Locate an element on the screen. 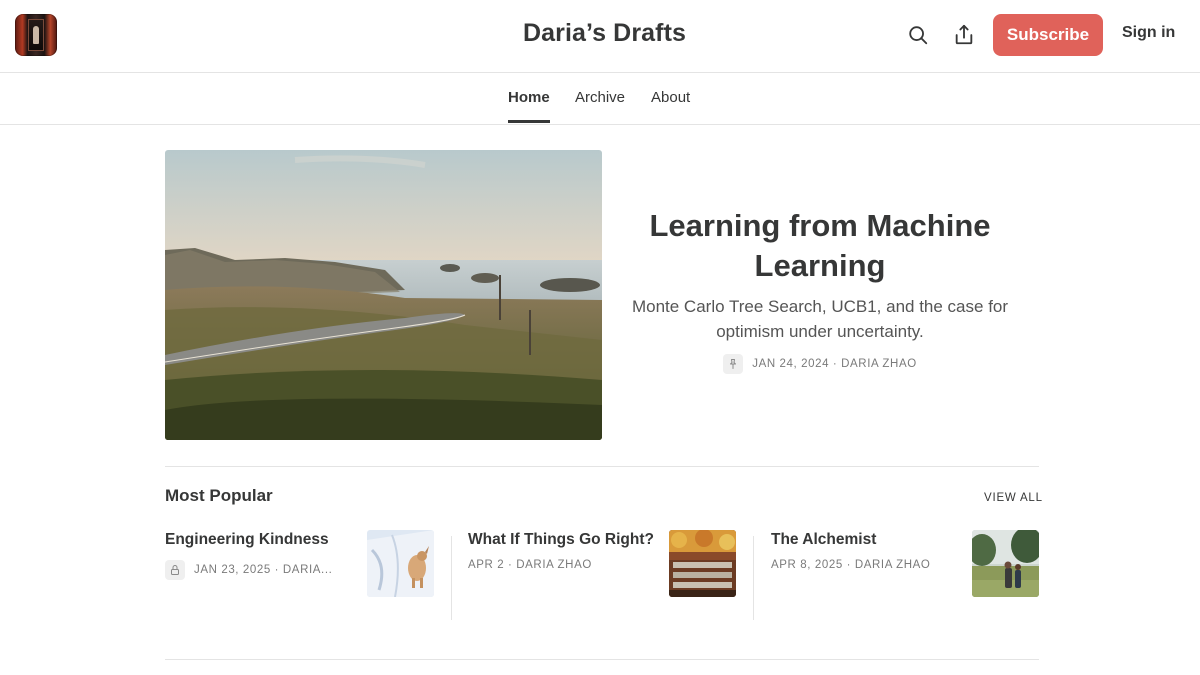 The width and height of the screenshot is (1200, 675). popular-post-card: The Alchemist APR 8, 2025 · DARIA ZHAO is located at coordinates (905, 575).